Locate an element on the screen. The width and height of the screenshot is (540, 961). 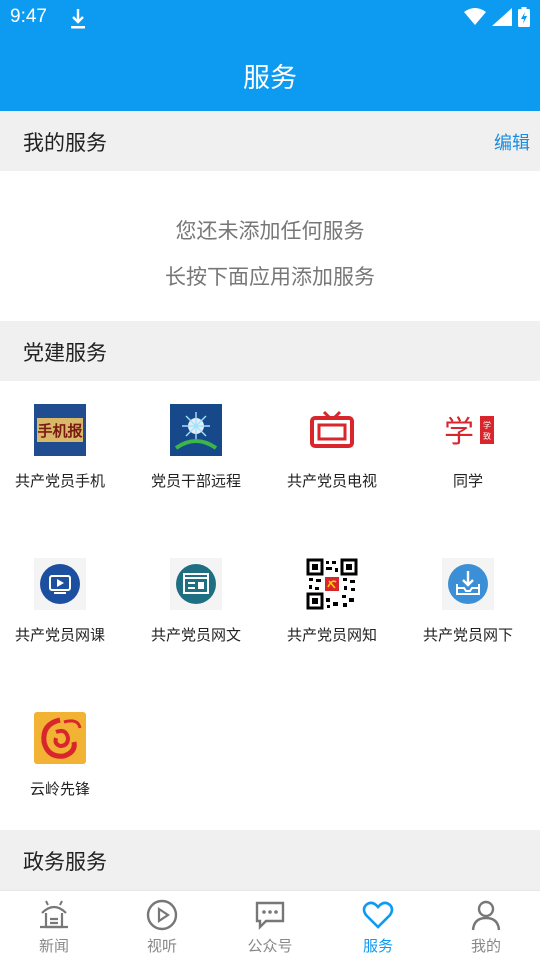
service-item-online-download: 共产党员网下 is located at coordinates (474, 613).